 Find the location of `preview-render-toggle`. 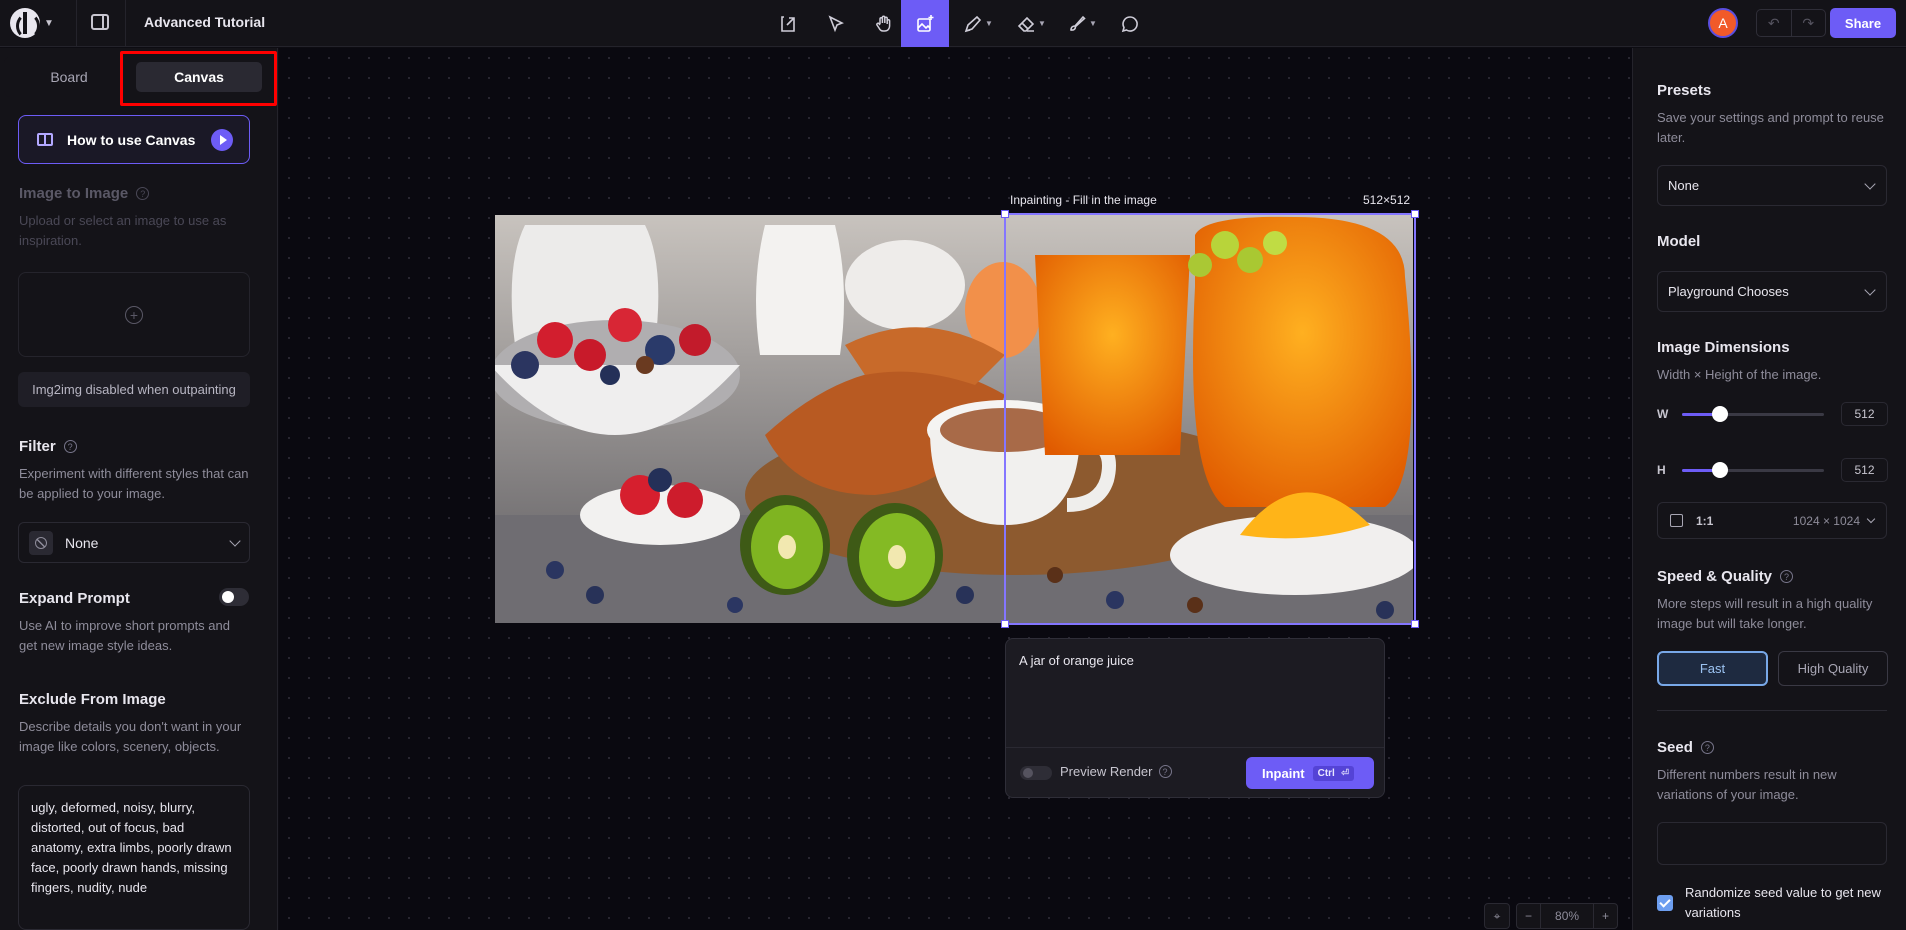

preview-render-toggle is located at coordinates (1036, 773).